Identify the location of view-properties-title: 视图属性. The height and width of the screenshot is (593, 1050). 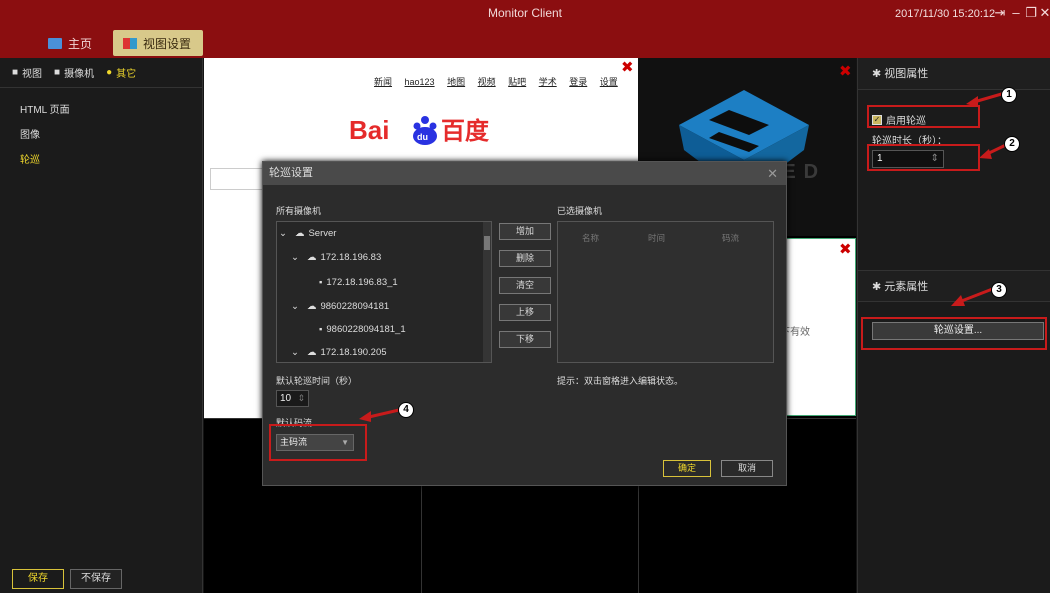
(906, 74).